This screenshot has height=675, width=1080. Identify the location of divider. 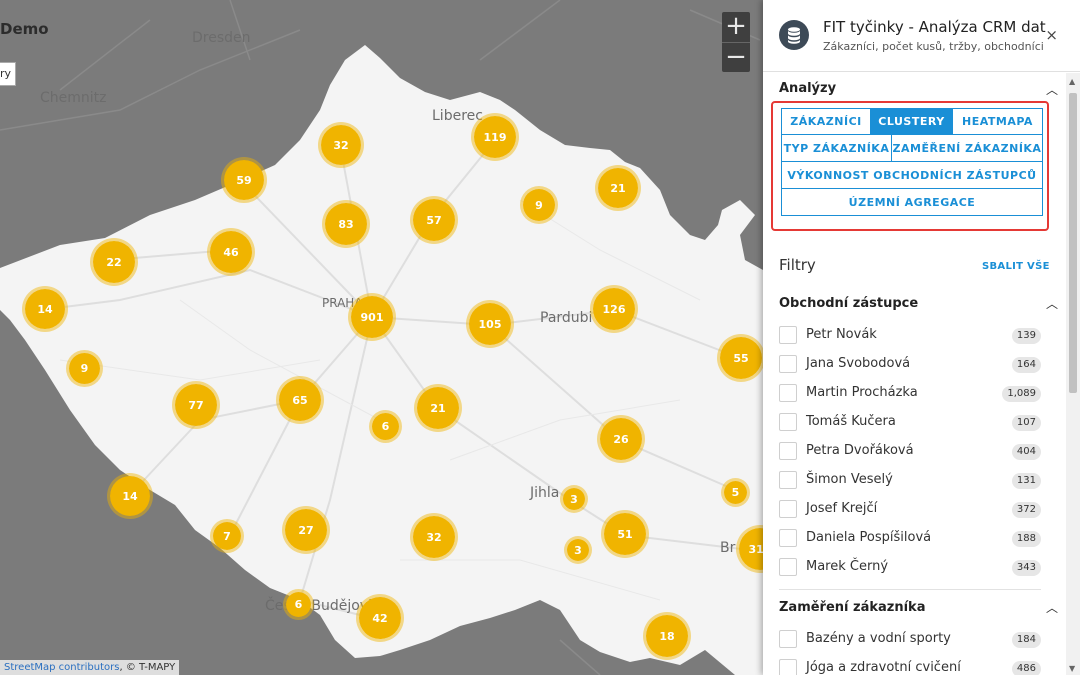
(910, 589).